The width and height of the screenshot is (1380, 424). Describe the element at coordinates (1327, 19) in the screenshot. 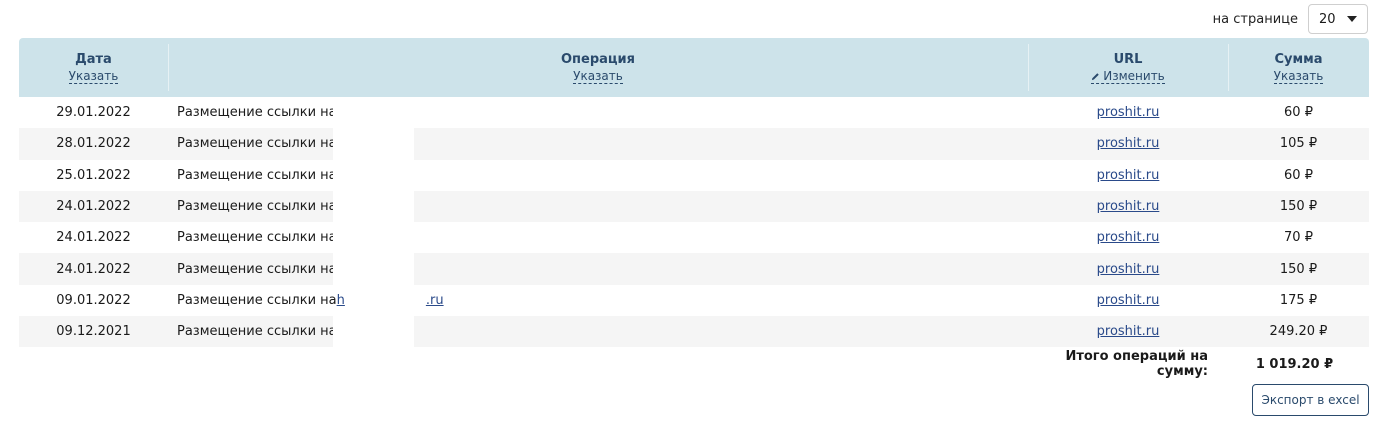

I see `per-page-value: 20` at that location.